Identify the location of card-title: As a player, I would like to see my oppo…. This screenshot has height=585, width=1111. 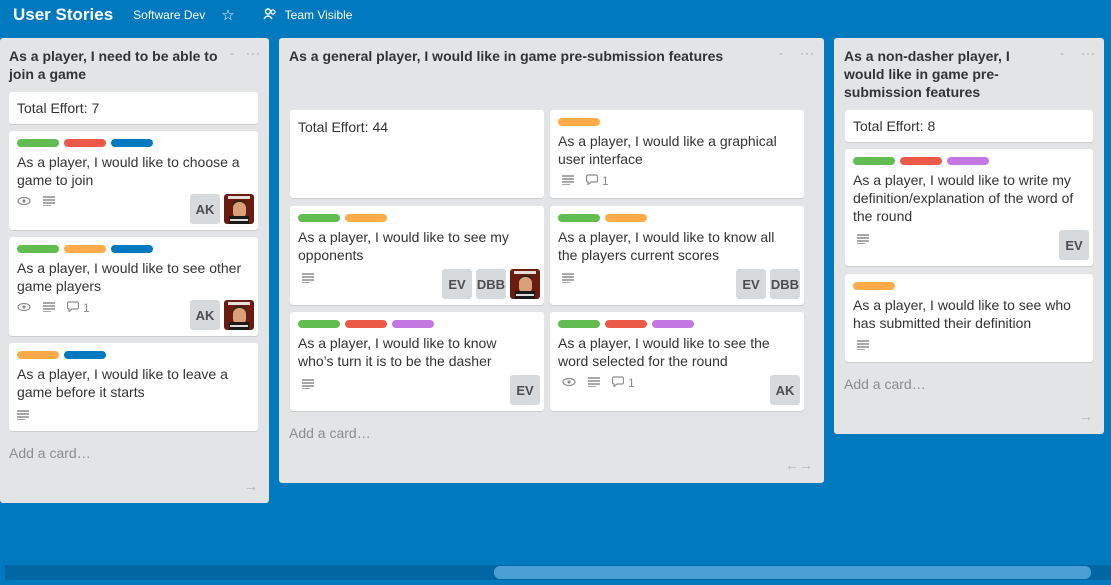
(403, 246).